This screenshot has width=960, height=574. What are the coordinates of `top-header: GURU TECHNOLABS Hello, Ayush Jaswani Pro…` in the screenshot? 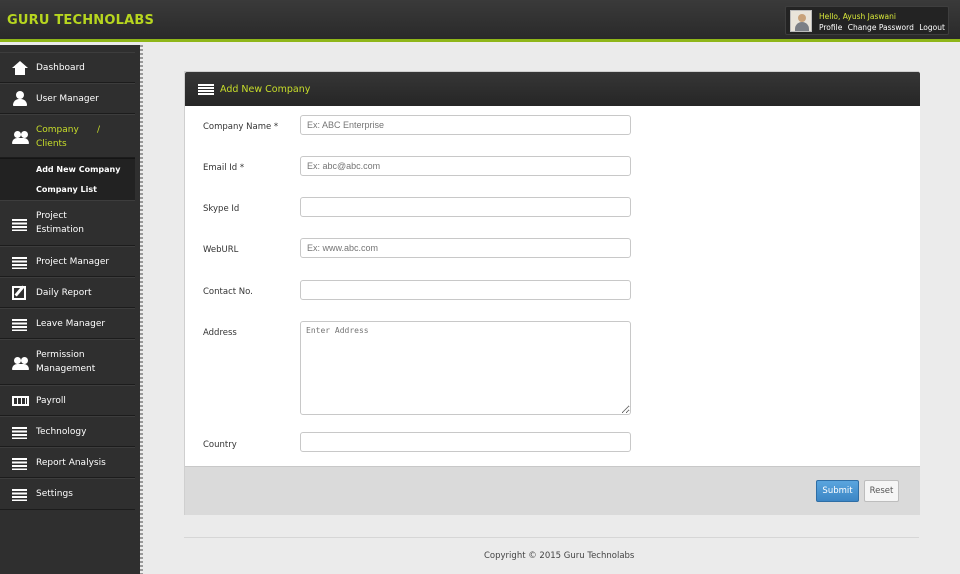 It's located at (480, 21).